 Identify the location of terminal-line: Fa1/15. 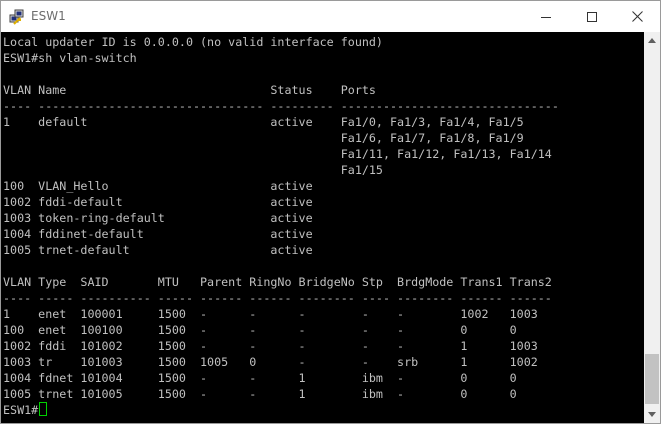
(193, 170).